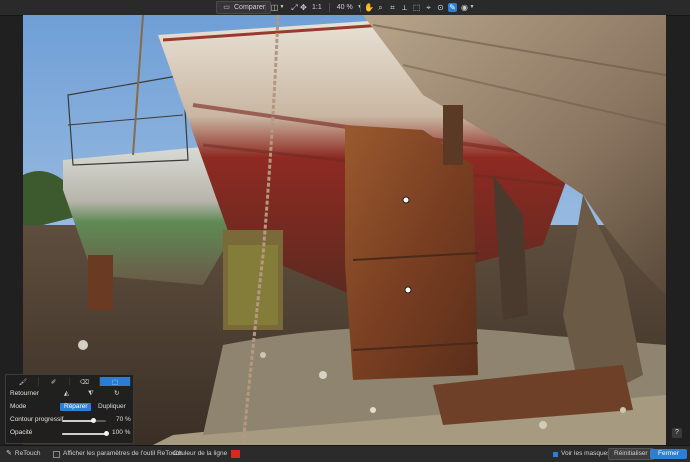 This screenshot has width=690, height=462. Describe the element at coordinates (428, 7) in the screenshot. I see `white-balance-tool-icon: ⌖` at that location.